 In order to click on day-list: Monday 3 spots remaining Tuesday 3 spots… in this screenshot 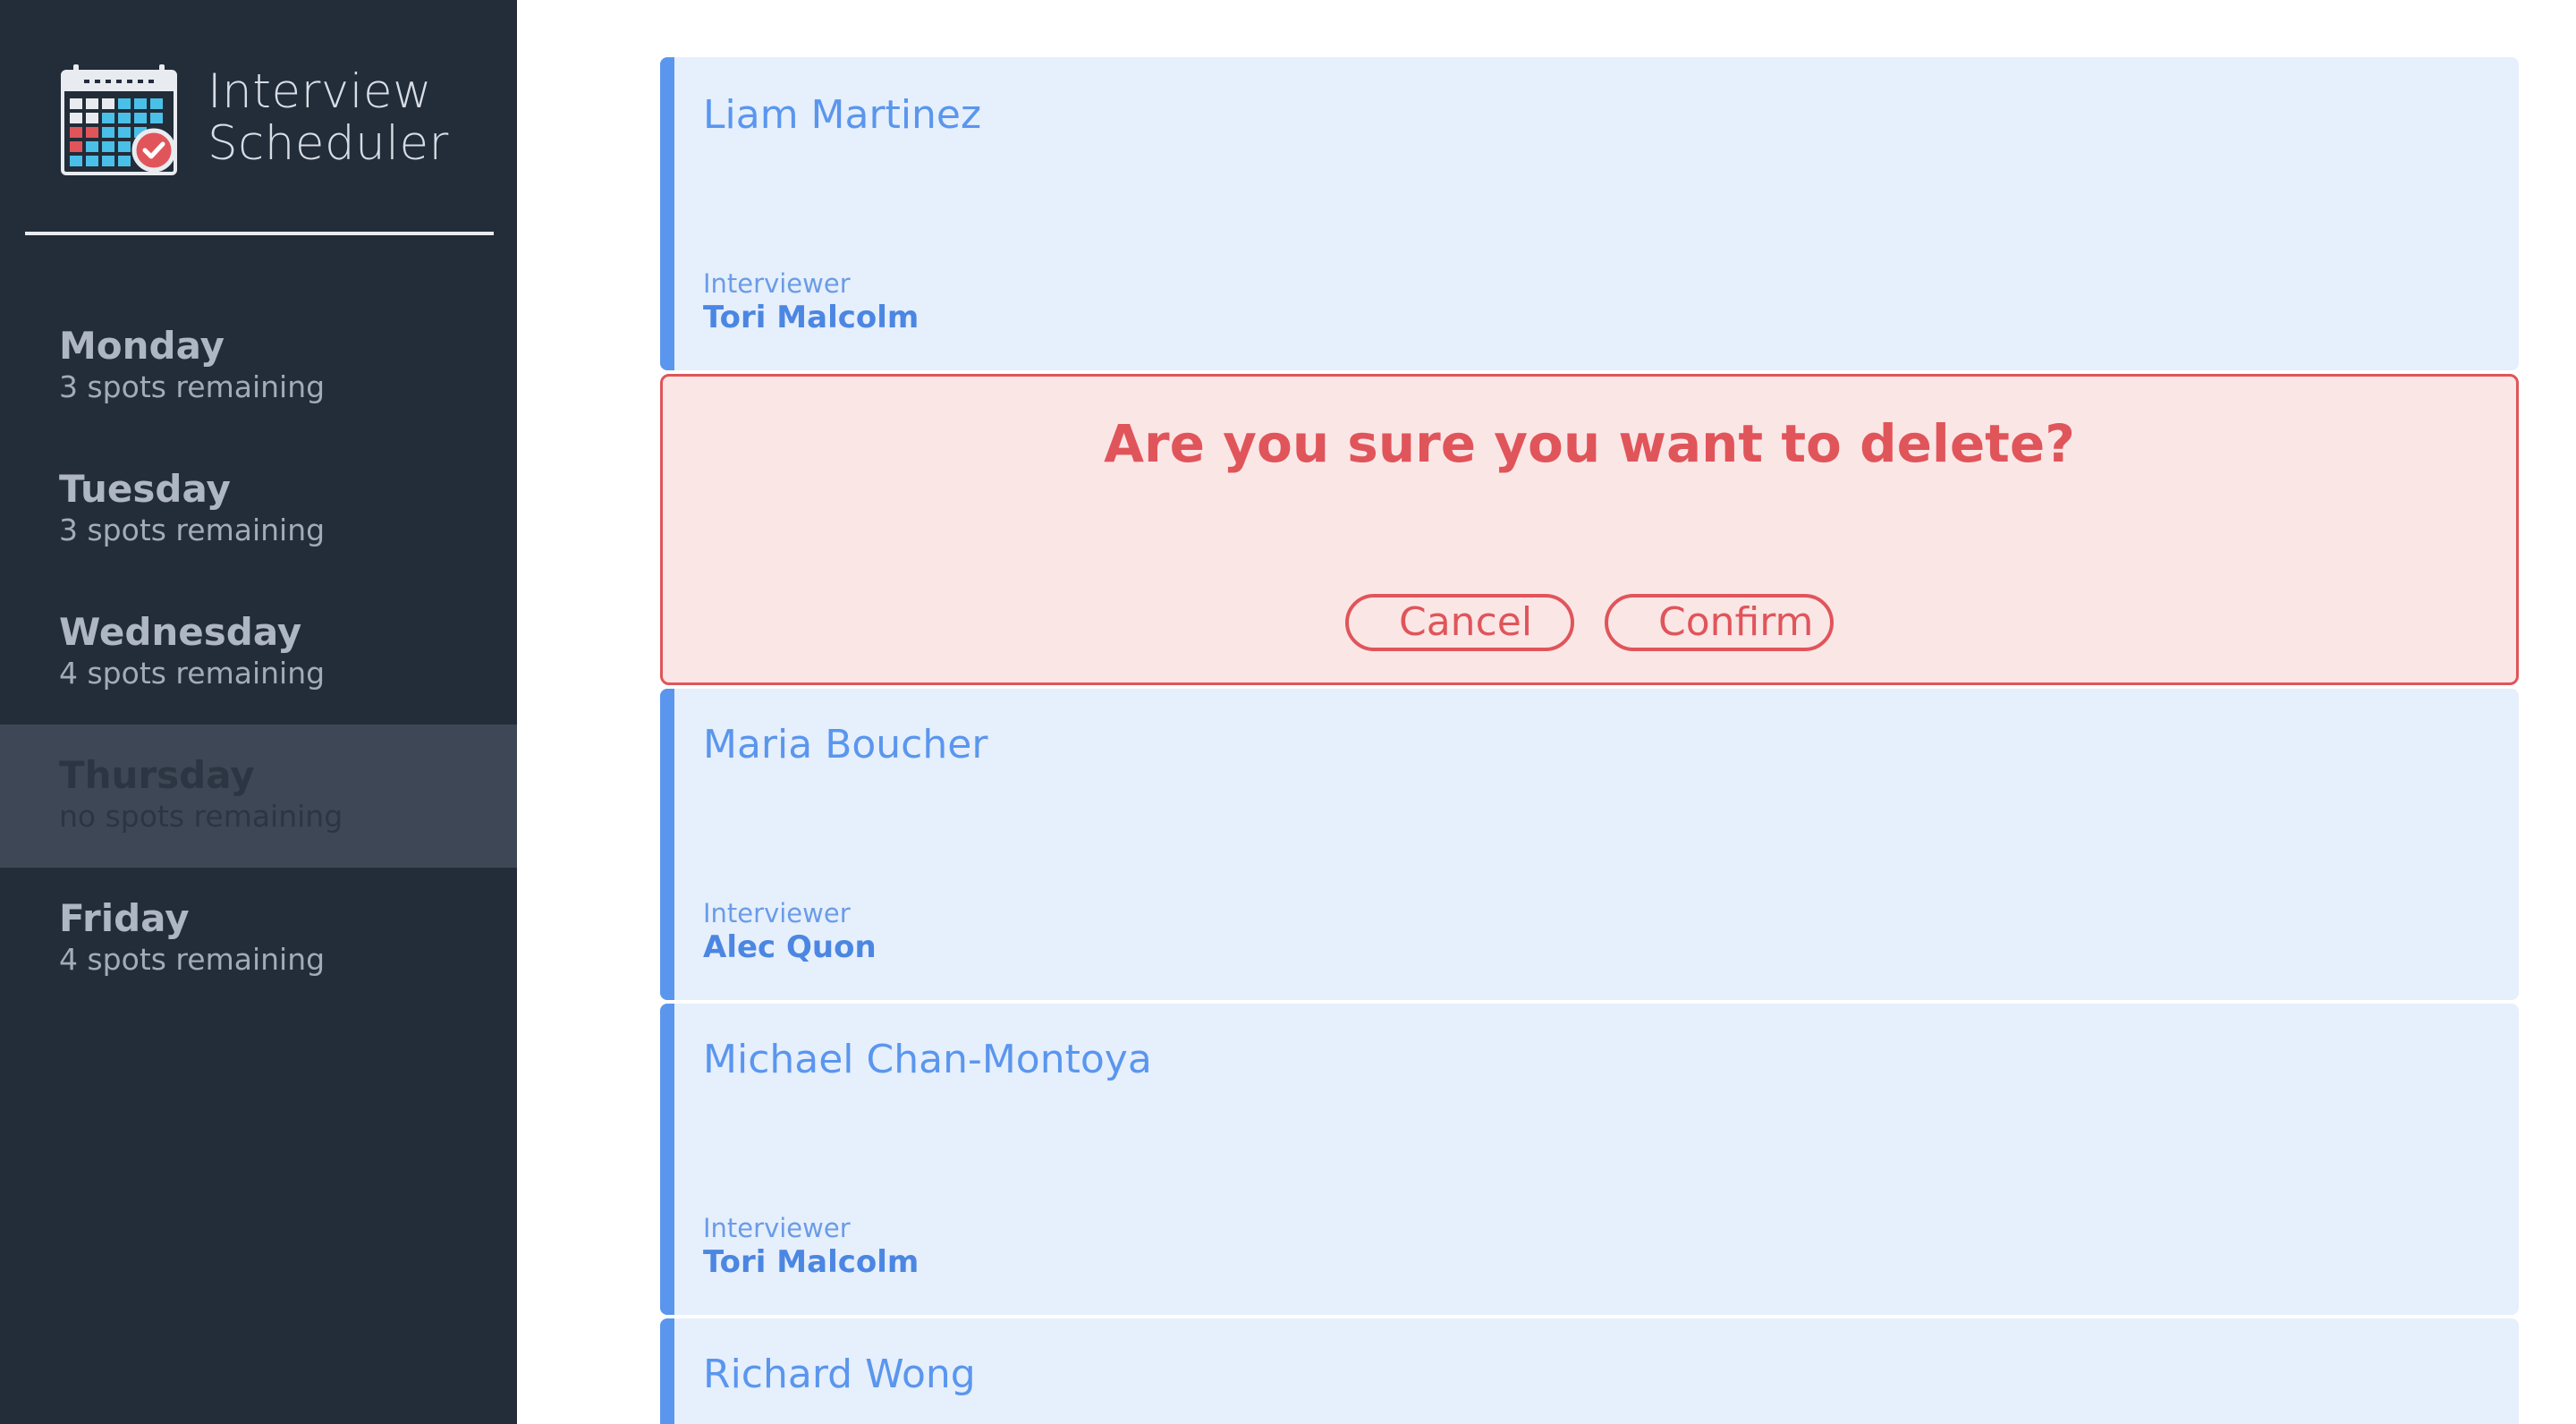, I will do `click(258, 653)`.